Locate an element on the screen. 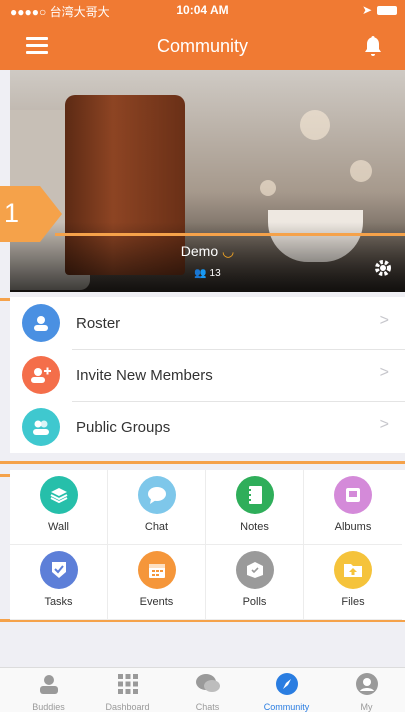 The width and height of the screenshot is (405, 712). menu-item-public-groups: Public Groups > is located at coordinates (207, 427).